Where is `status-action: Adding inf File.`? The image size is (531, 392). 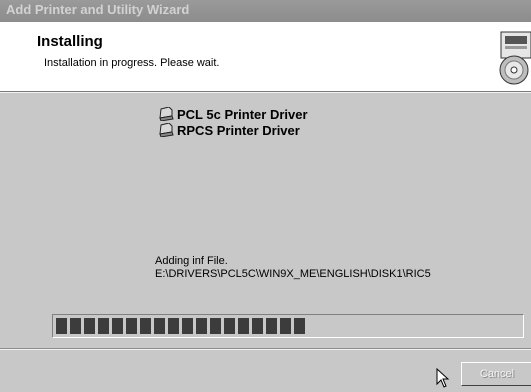 status-action: Adding inf File. is located at coordinates (191, 261).